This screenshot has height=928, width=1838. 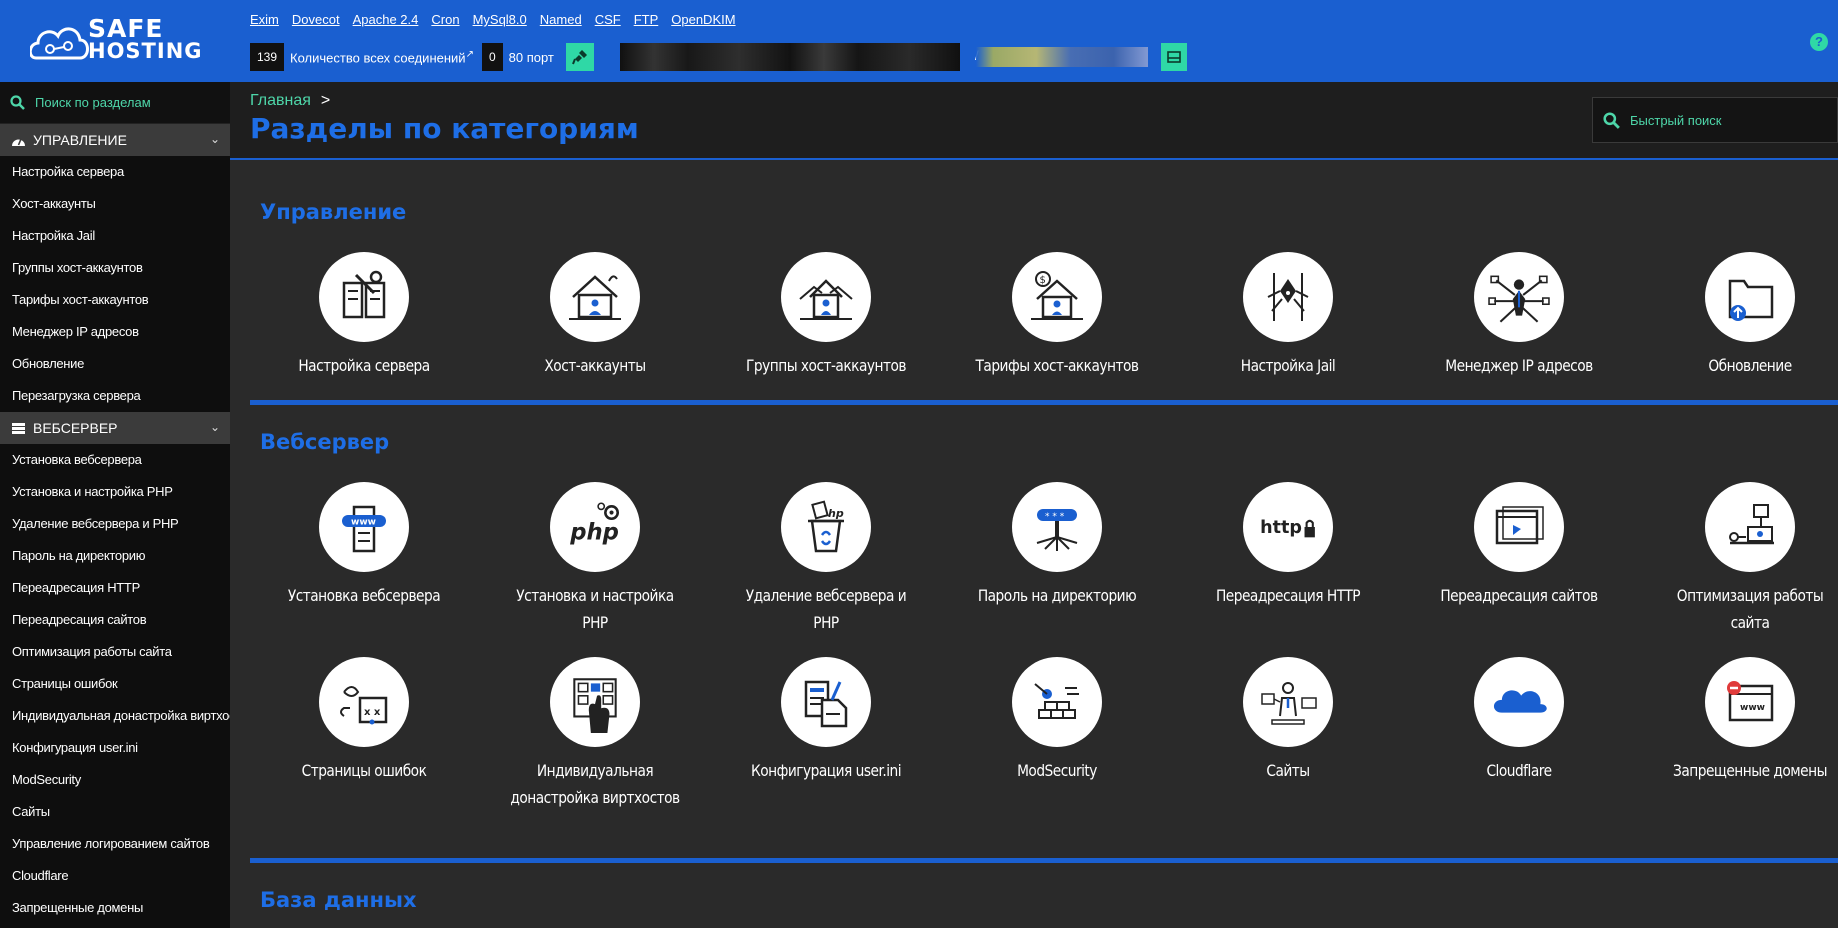 I want to click on tile-http-redirect: http Переадресация HTTP, so click(x=1288, y=545).